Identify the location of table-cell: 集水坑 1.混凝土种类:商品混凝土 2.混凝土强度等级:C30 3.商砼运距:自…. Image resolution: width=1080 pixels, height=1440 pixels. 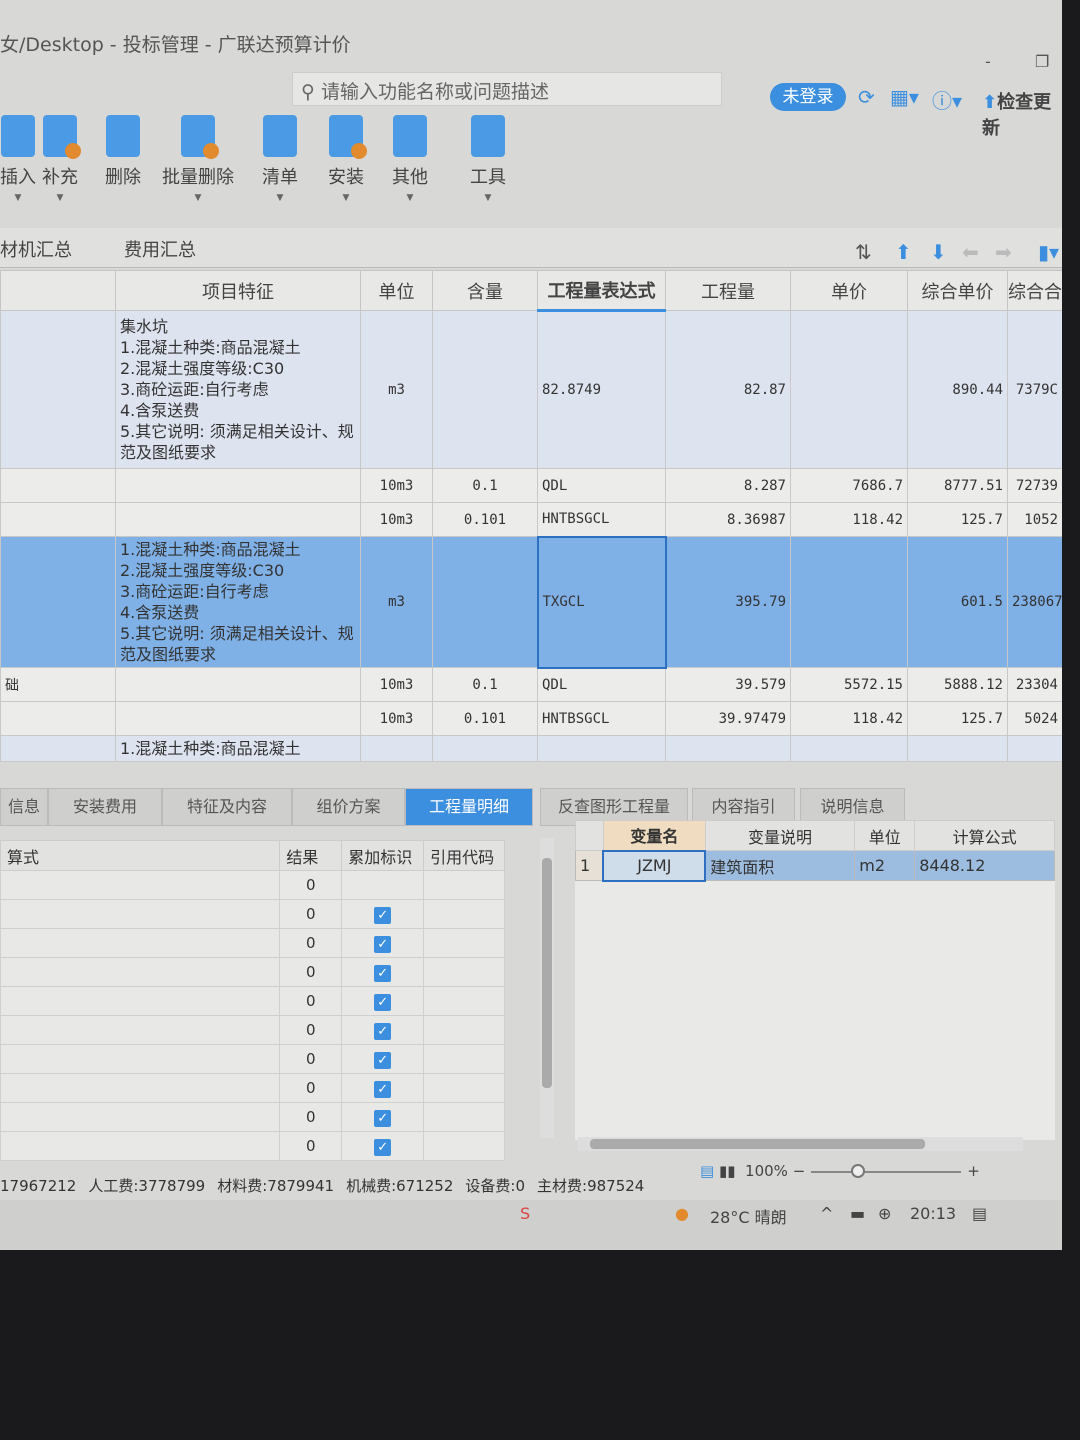
(238, 389).